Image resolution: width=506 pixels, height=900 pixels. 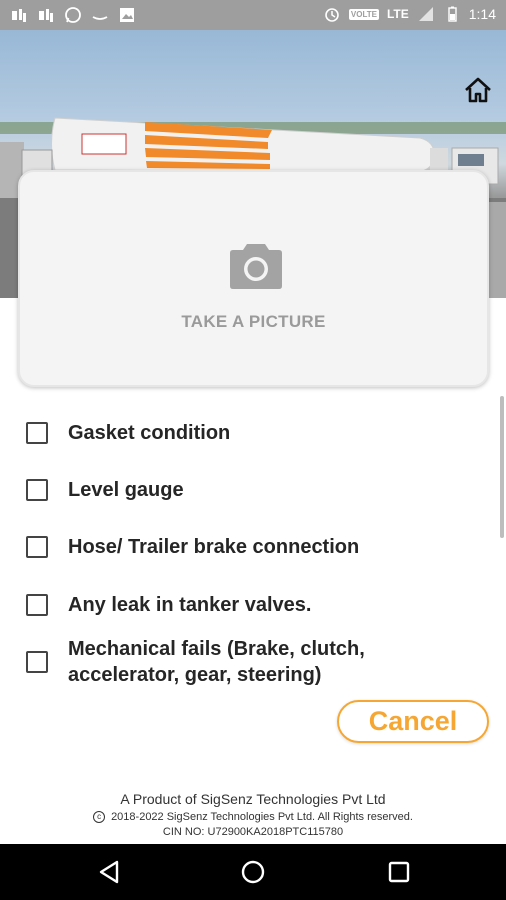 I want to click on status-bar: VOLTE LTE 1:14, so click(x=253, y=15).